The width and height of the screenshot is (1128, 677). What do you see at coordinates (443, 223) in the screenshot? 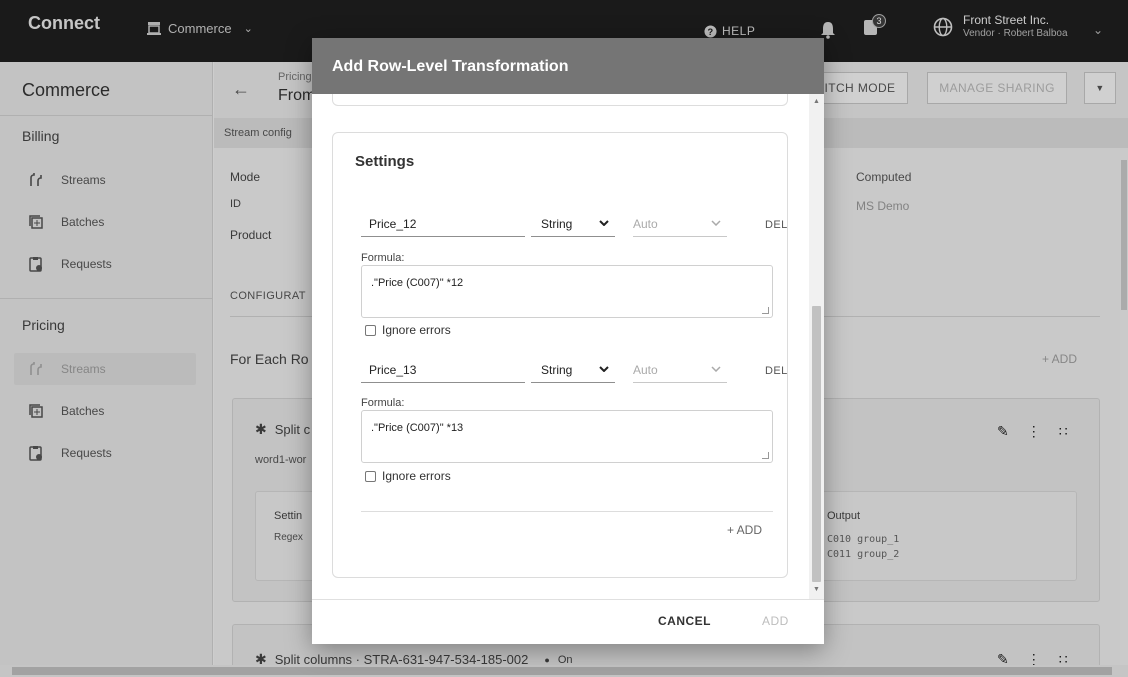
I see `column-name-input: Price_12` at bounding box center [443, 223].